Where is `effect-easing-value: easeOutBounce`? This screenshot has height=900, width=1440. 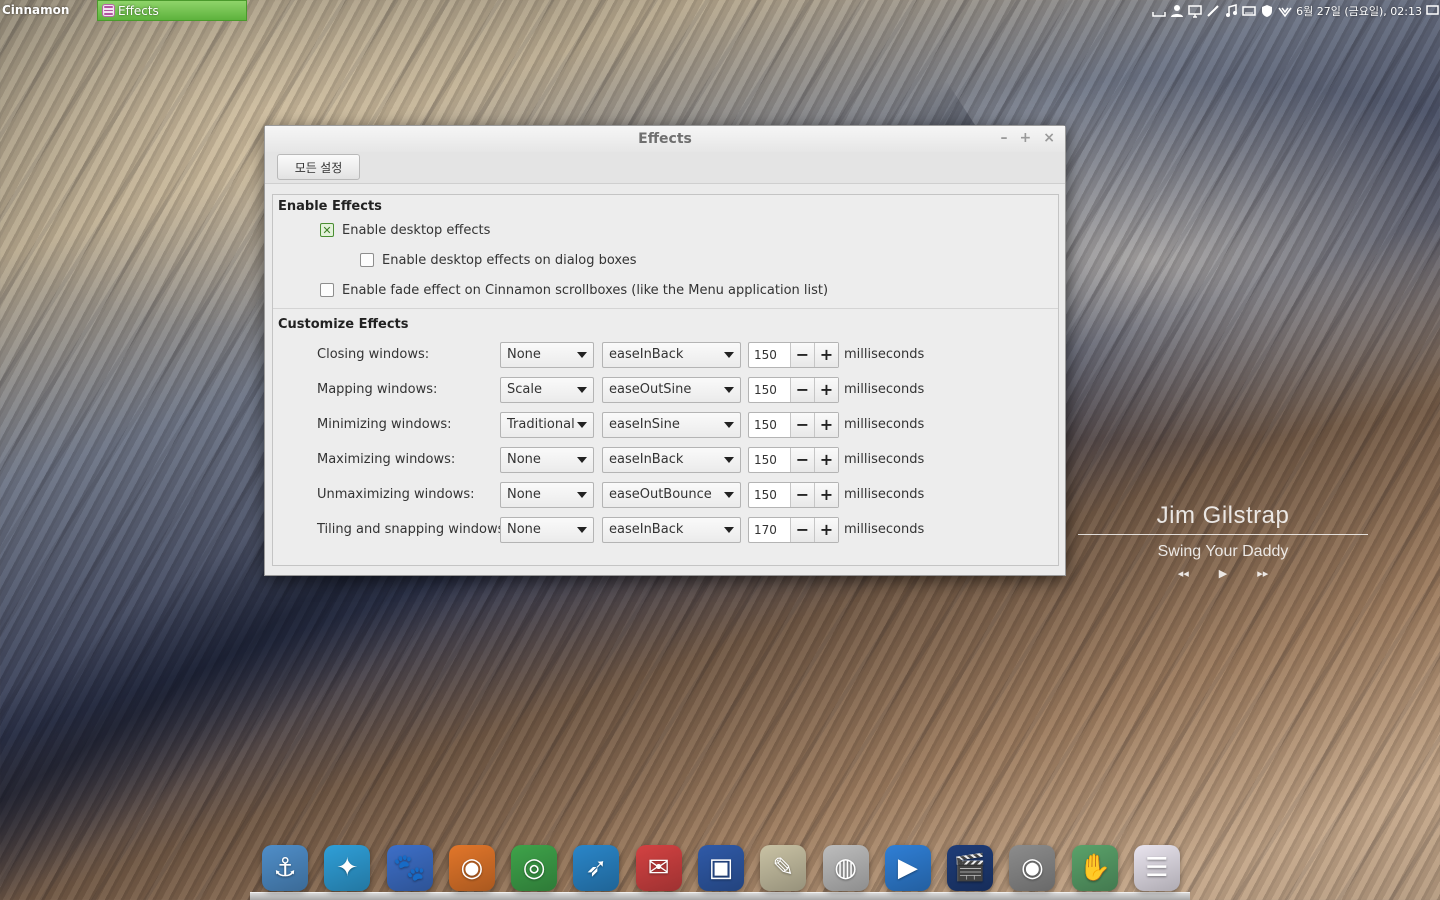 effect-easing-value: easeOutBounce is located at coordinates (660, 494).